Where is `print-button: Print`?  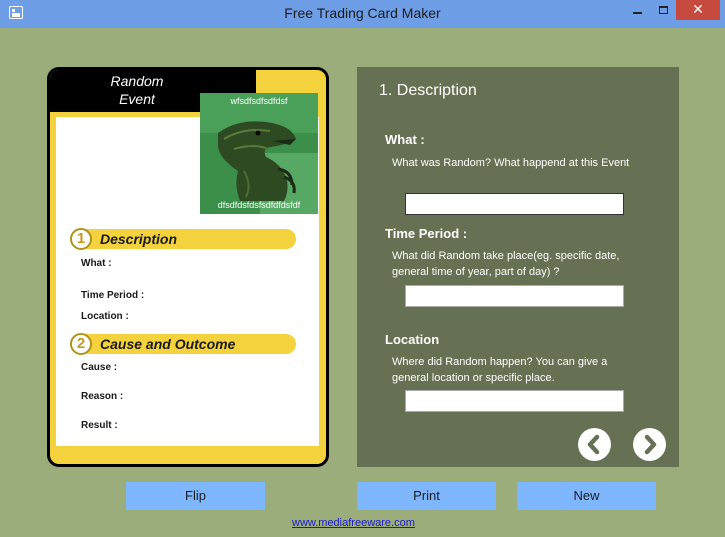 print-button: Print is located at coordinates (426, 496).